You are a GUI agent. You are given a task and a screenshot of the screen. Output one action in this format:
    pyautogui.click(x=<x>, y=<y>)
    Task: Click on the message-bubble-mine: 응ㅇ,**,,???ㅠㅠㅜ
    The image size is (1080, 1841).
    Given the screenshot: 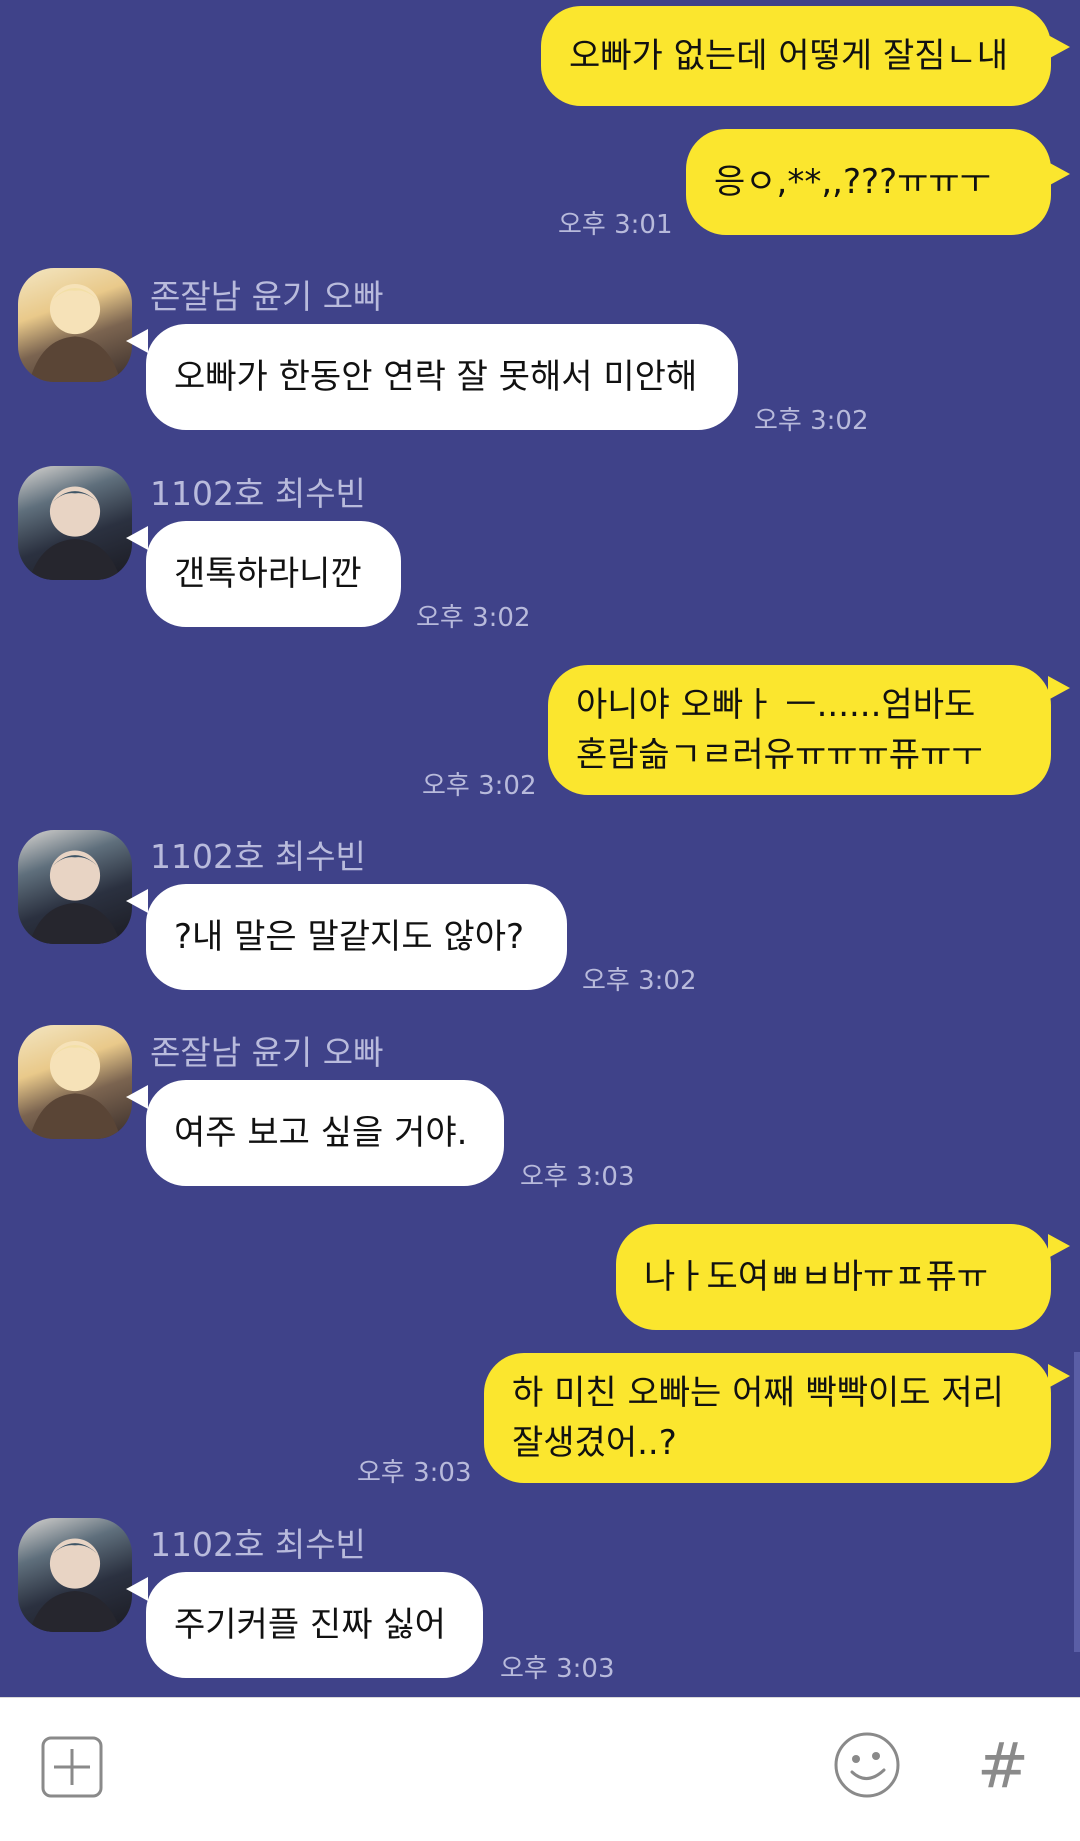 What is the action you would take?
    pyautogui.click(x=868, y=182)
    